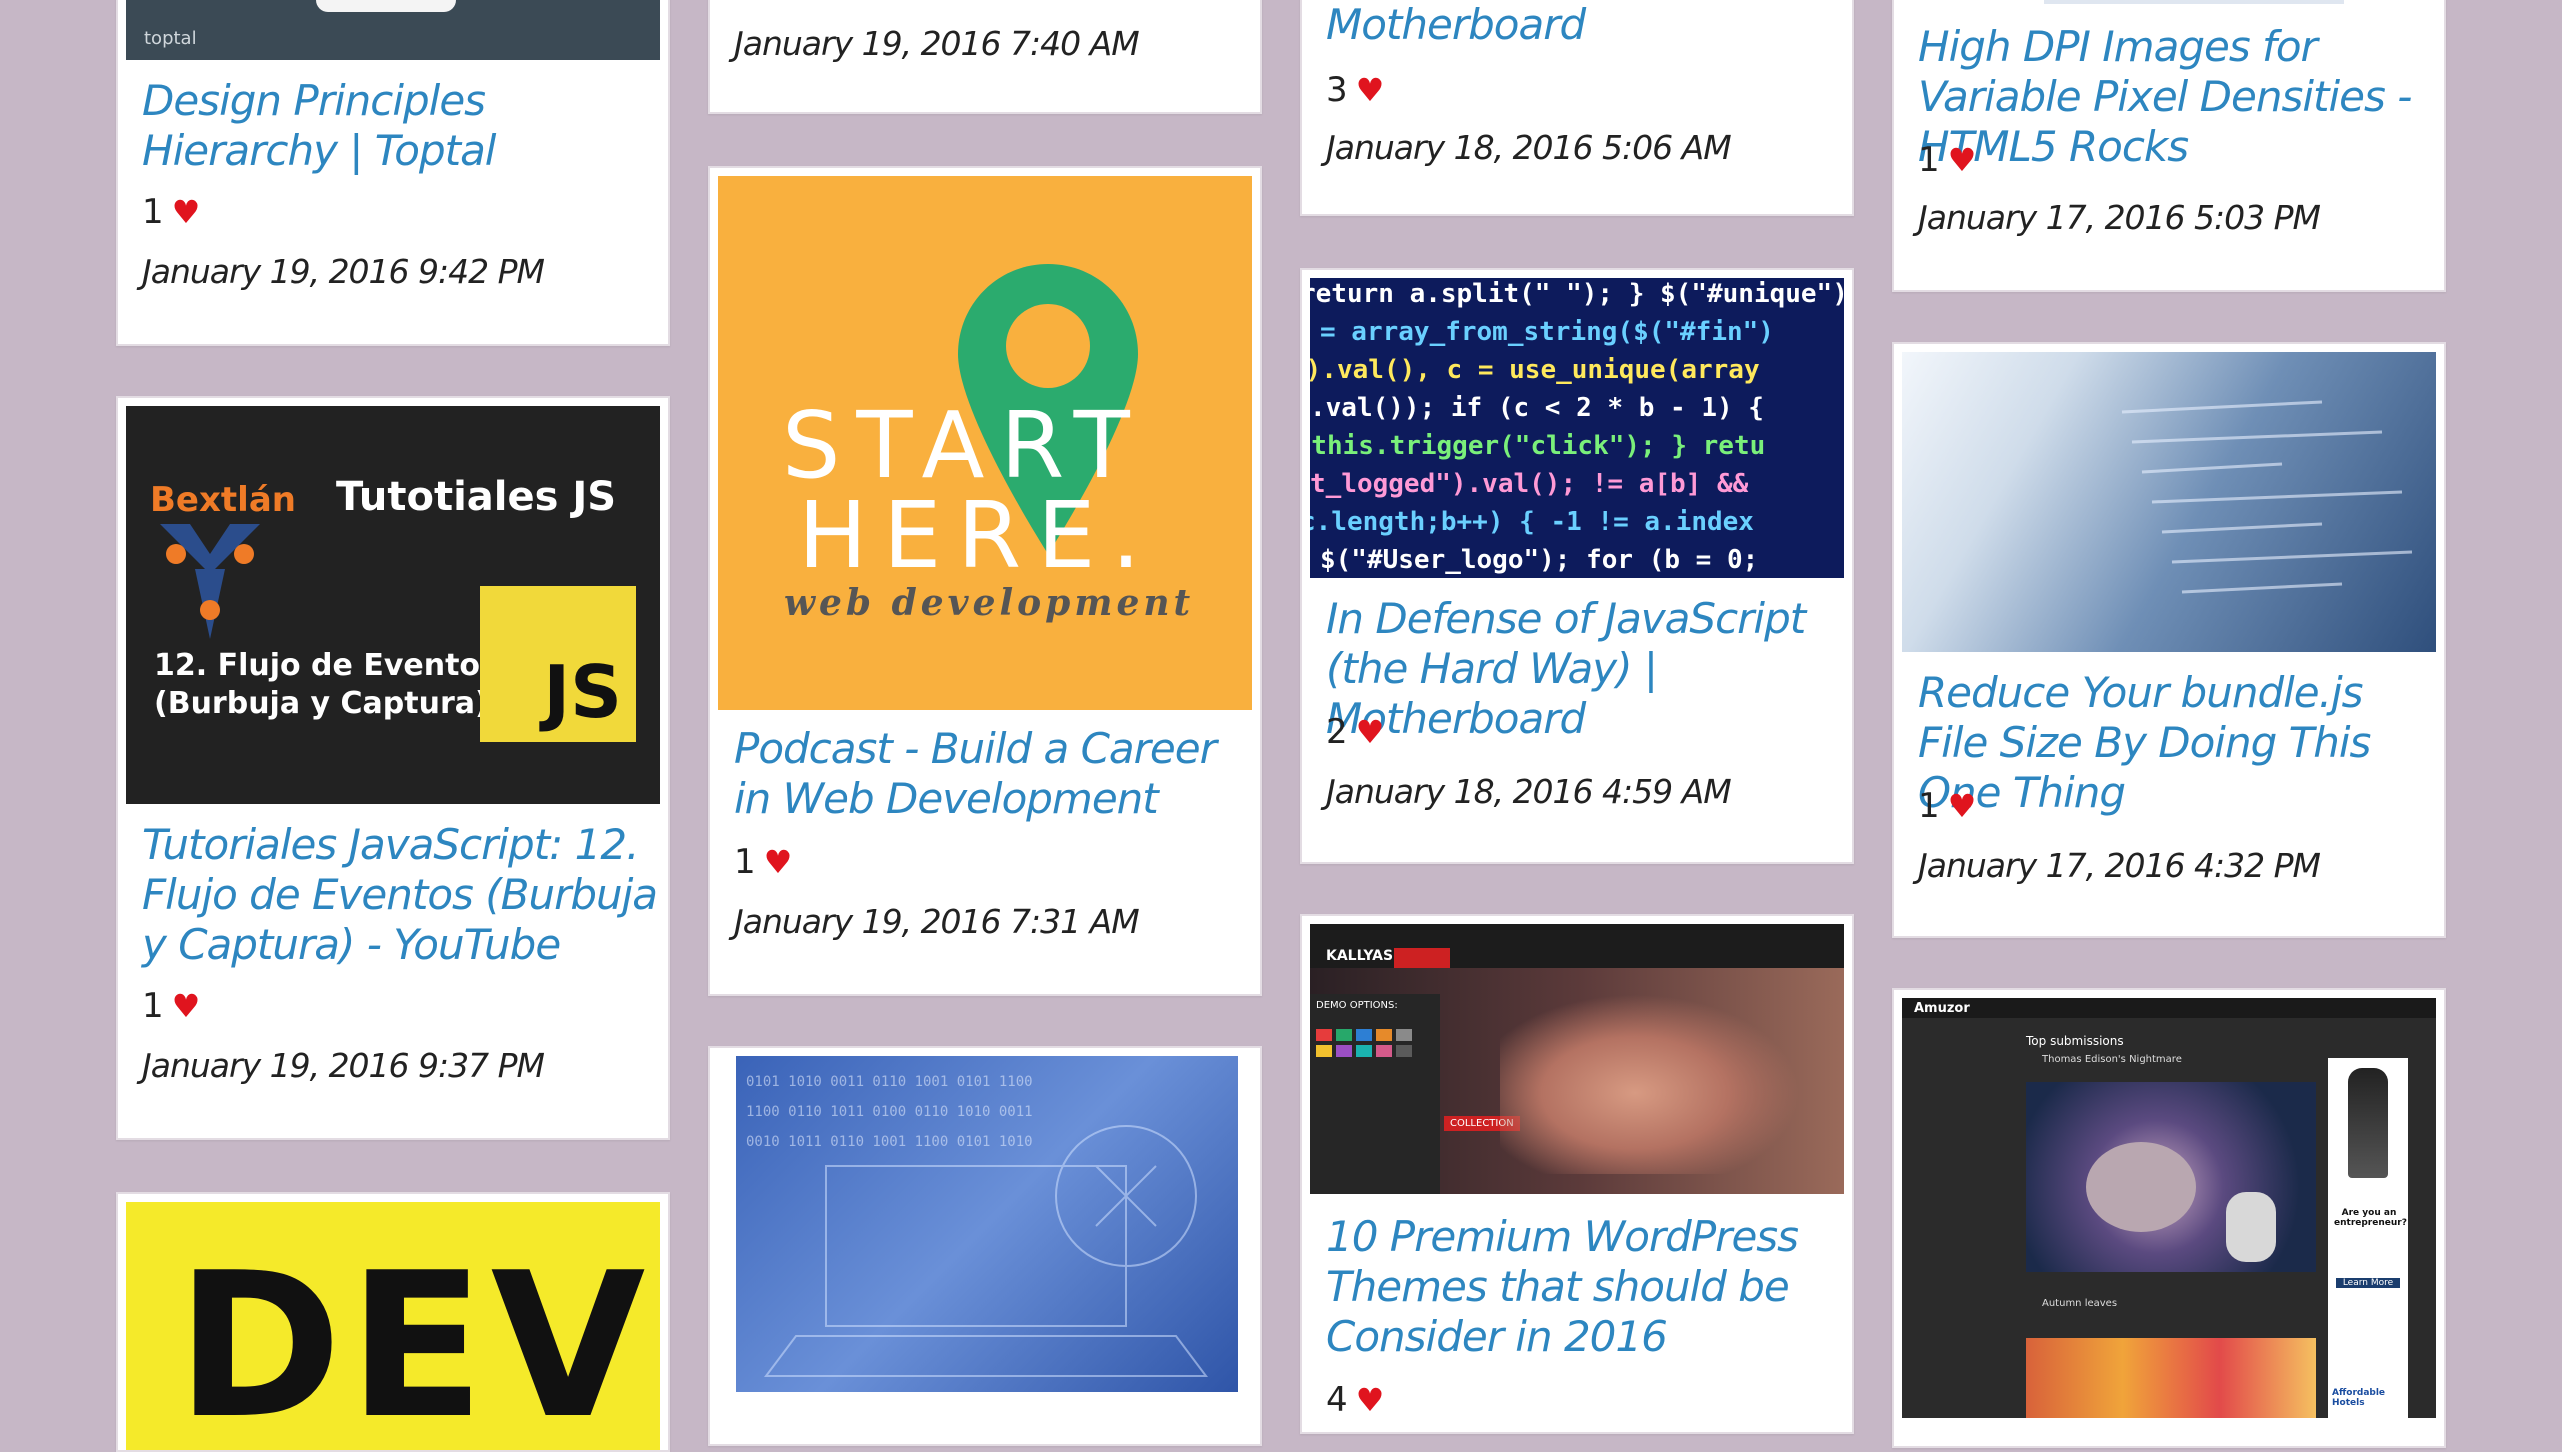  What do you see at coordinates (1529, 791) in the screenshot?
I see `card-date: January 18, 2016 4:59 AM` at bounding box center [1529, 791].